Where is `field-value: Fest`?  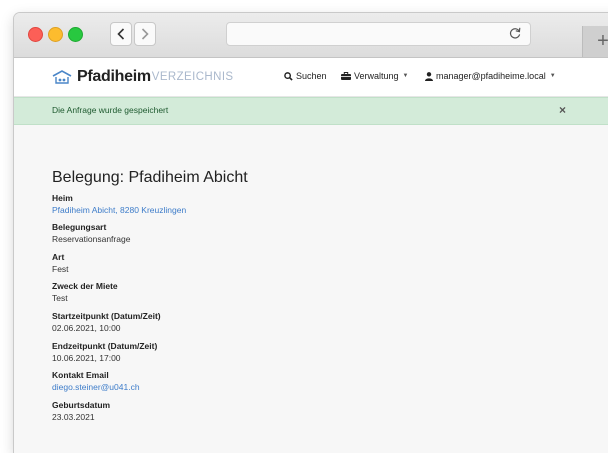 field-value: Fest is located at coordinates (60, 269).